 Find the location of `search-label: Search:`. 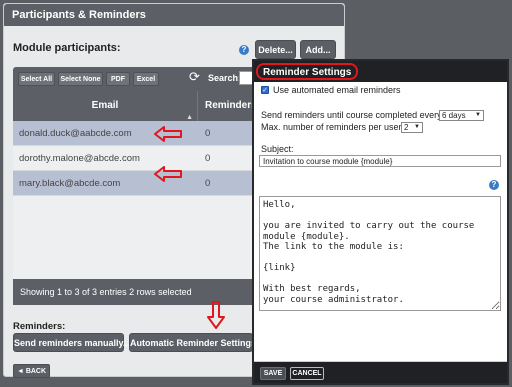

search-label: Search: is located at coordinates (225, 78).